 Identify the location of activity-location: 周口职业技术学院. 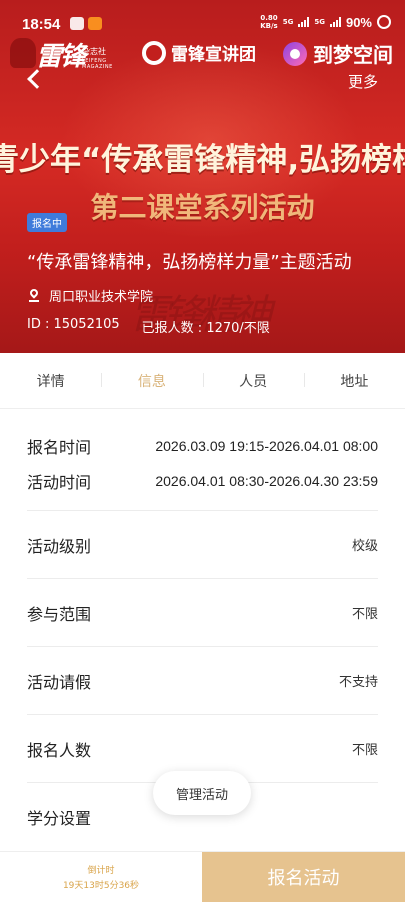
(91, 295).